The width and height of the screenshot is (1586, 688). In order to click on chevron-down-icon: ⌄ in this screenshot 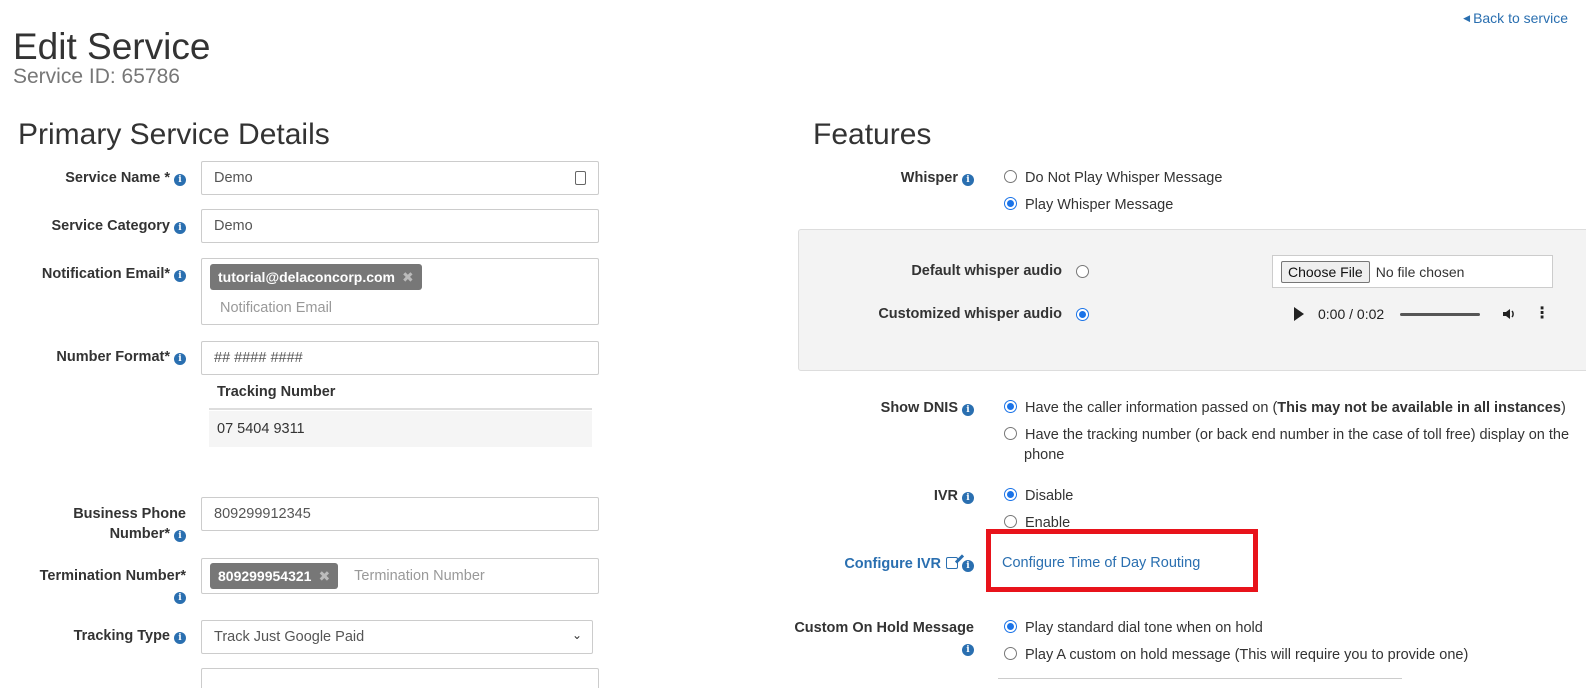, I will do `click(576, 635)`.